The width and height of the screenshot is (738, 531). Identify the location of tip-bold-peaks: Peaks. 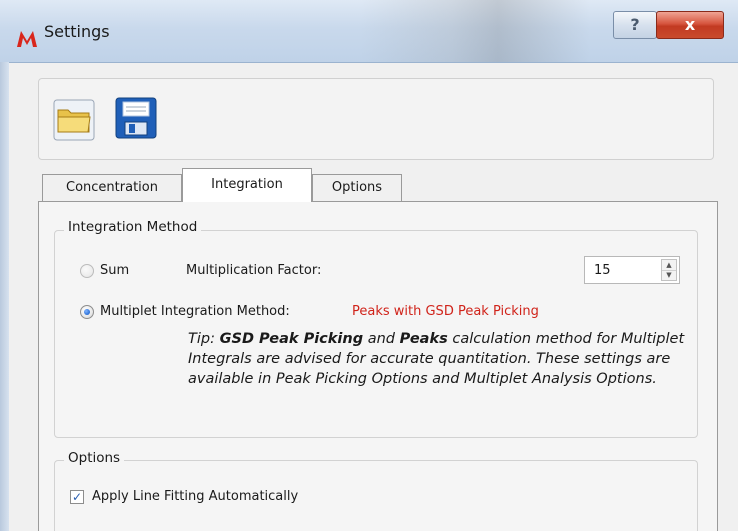
(423, 339).